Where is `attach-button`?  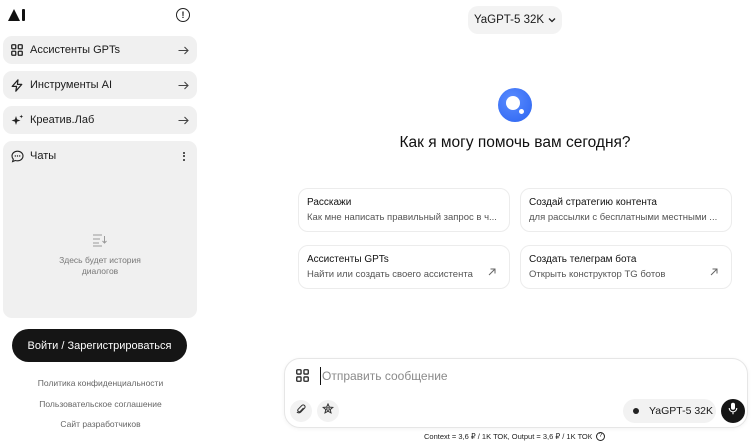
attach-button is located at coordinates (301, 411).